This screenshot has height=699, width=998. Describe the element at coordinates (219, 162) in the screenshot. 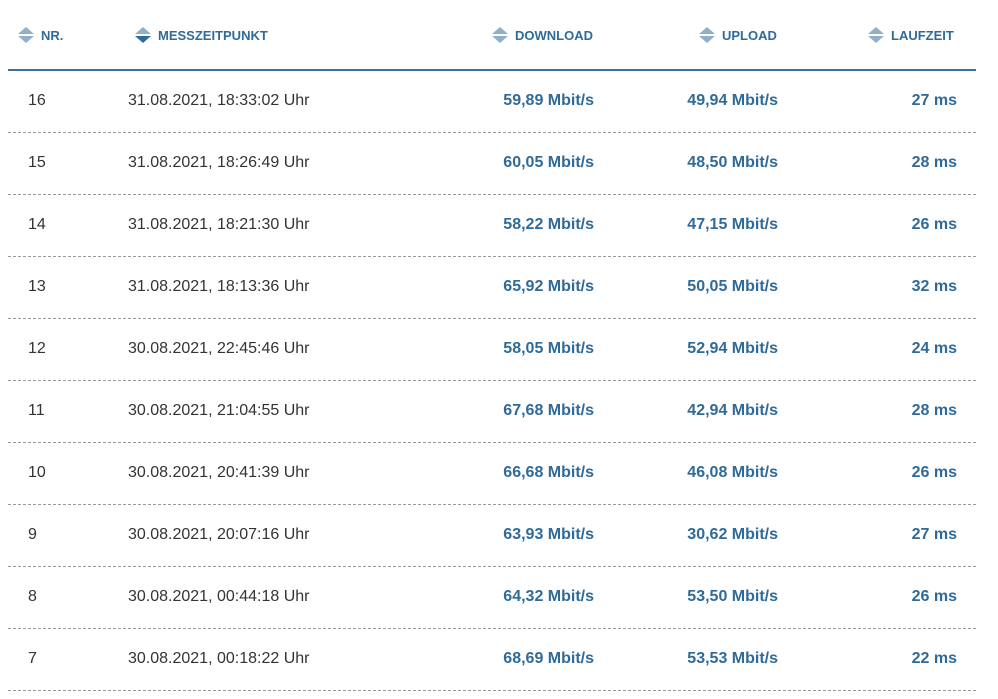

I see `cell-time: 31.08.2021, 18:26:49 Uhr` at that location.